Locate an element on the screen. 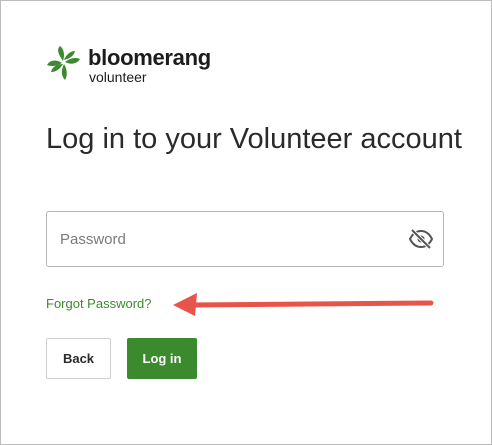 This screenshot has height=445, width=492. back-button: Back is located at coordinates (78, 358).